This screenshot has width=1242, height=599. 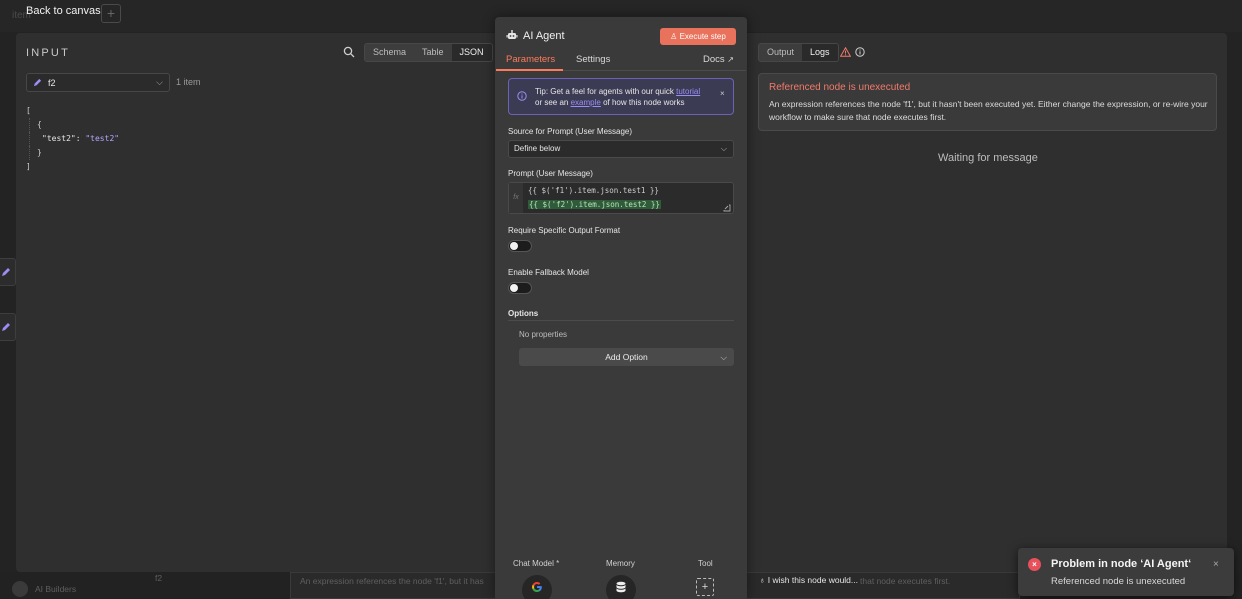 I want to click on tab-docs: Docs ↗, so click(x=718, y=59).